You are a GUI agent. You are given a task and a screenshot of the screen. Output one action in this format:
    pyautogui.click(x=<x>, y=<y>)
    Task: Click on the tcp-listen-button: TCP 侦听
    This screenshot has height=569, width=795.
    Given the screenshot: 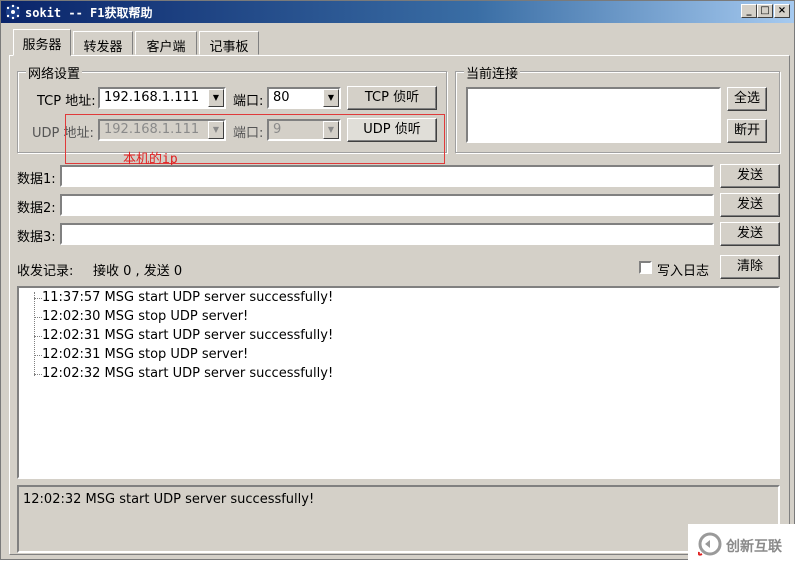 What is the action you would take?
    pyautogui.click(x=392, y=98)
    